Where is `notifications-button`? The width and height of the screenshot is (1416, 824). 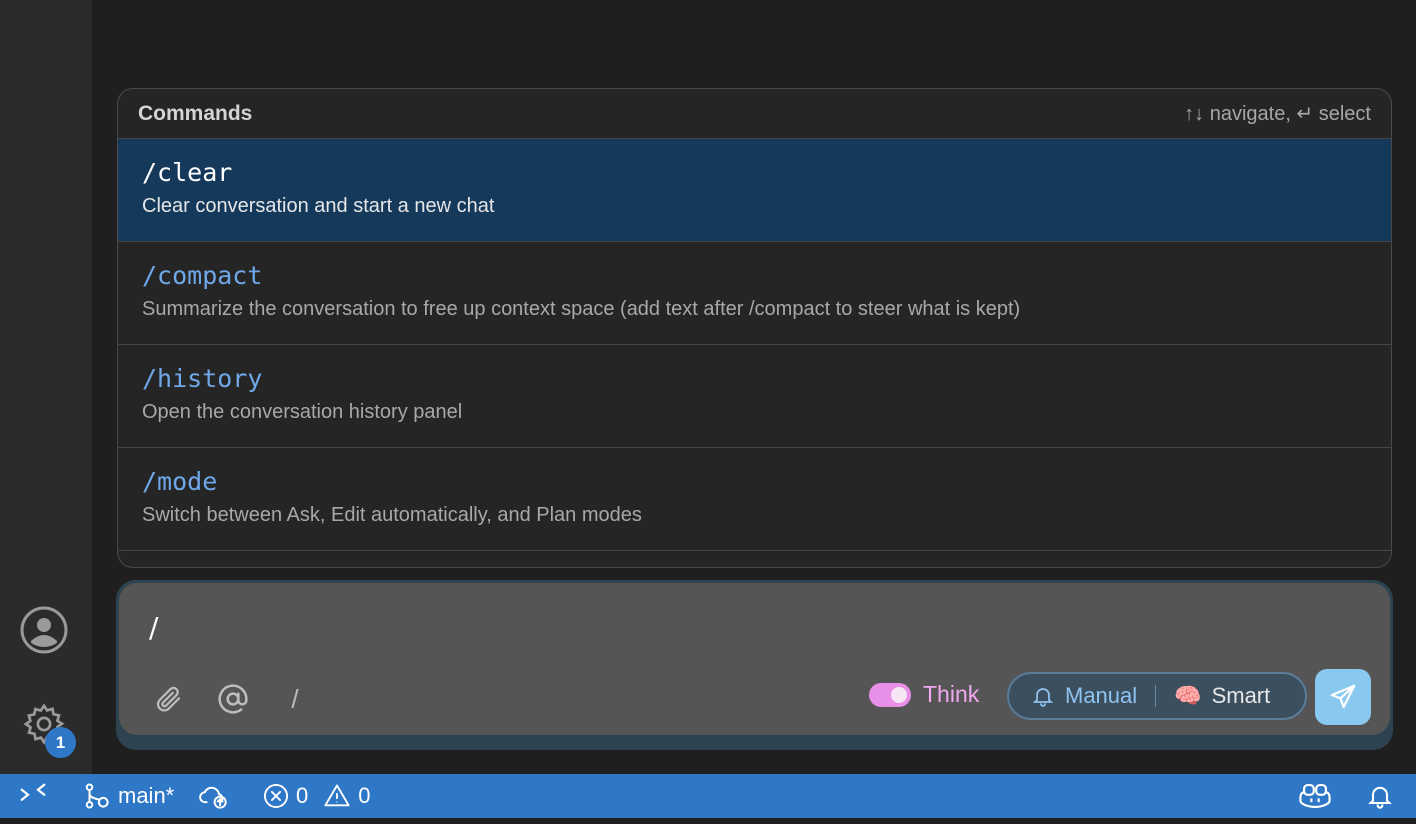 notifications-button is located at coordinates (1380, 796).